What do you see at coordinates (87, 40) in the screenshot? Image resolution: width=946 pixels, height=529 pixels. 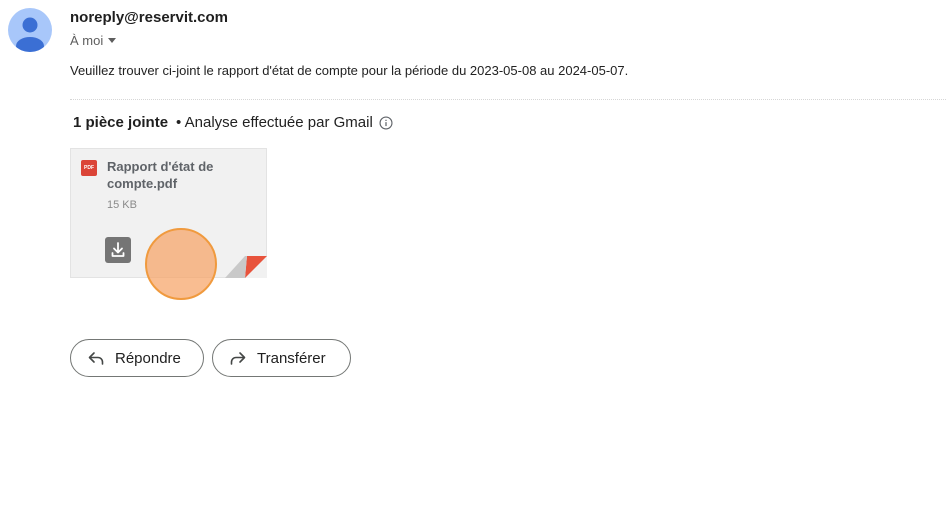 I see `recipient-label: À moi` at bounding box center [87, 40].